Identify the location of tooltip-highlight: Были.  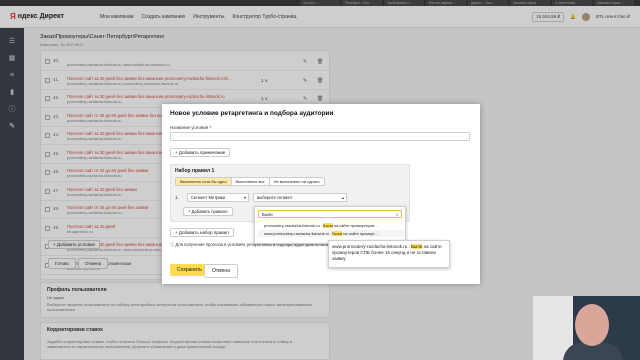
(417, 246).